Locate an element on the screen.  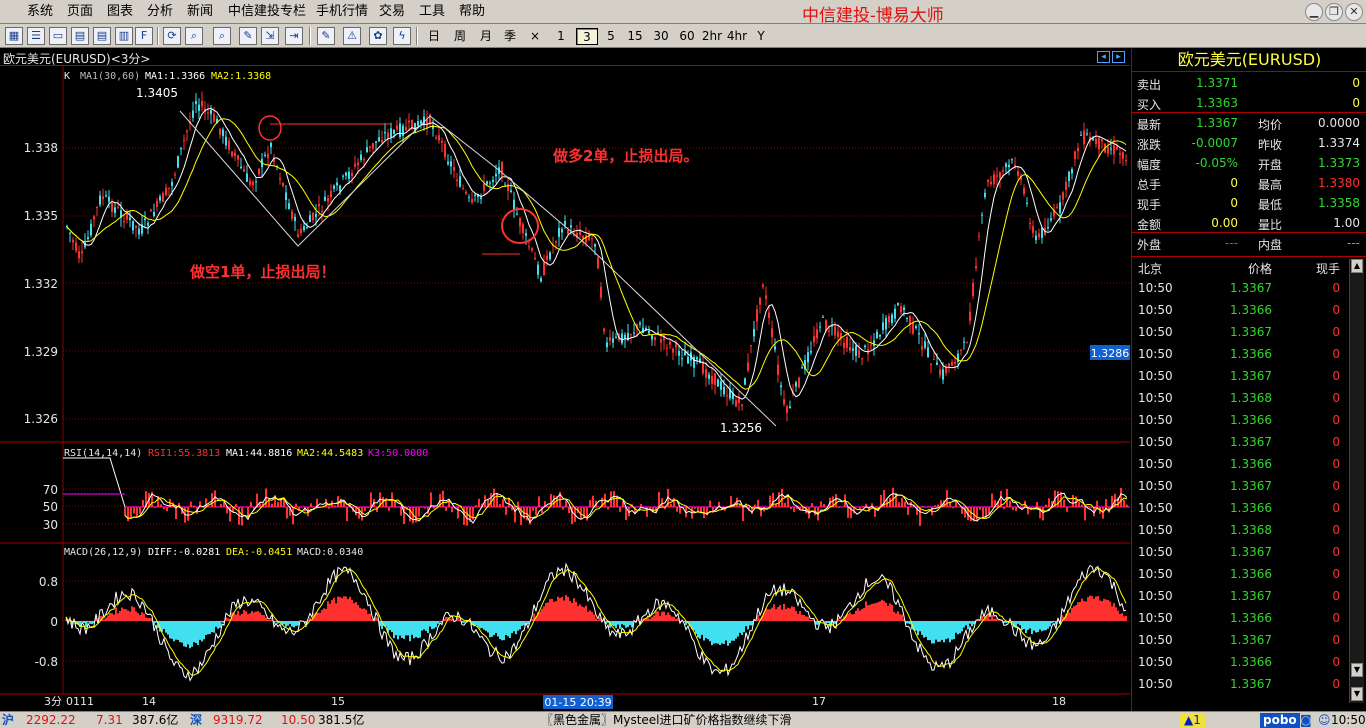
period-day: 日 is located at coordinates (434, 36).